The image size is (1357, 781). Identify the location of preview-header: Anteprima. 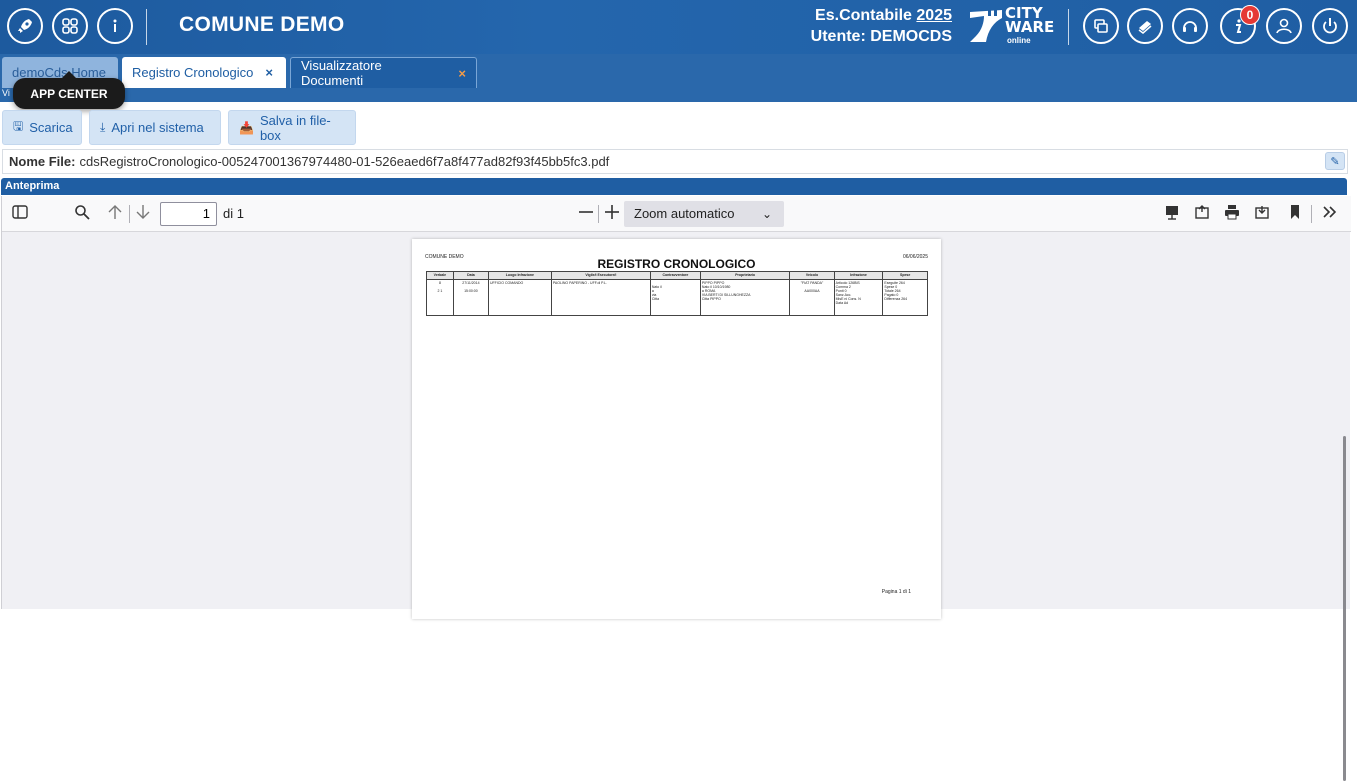
(674, 186).